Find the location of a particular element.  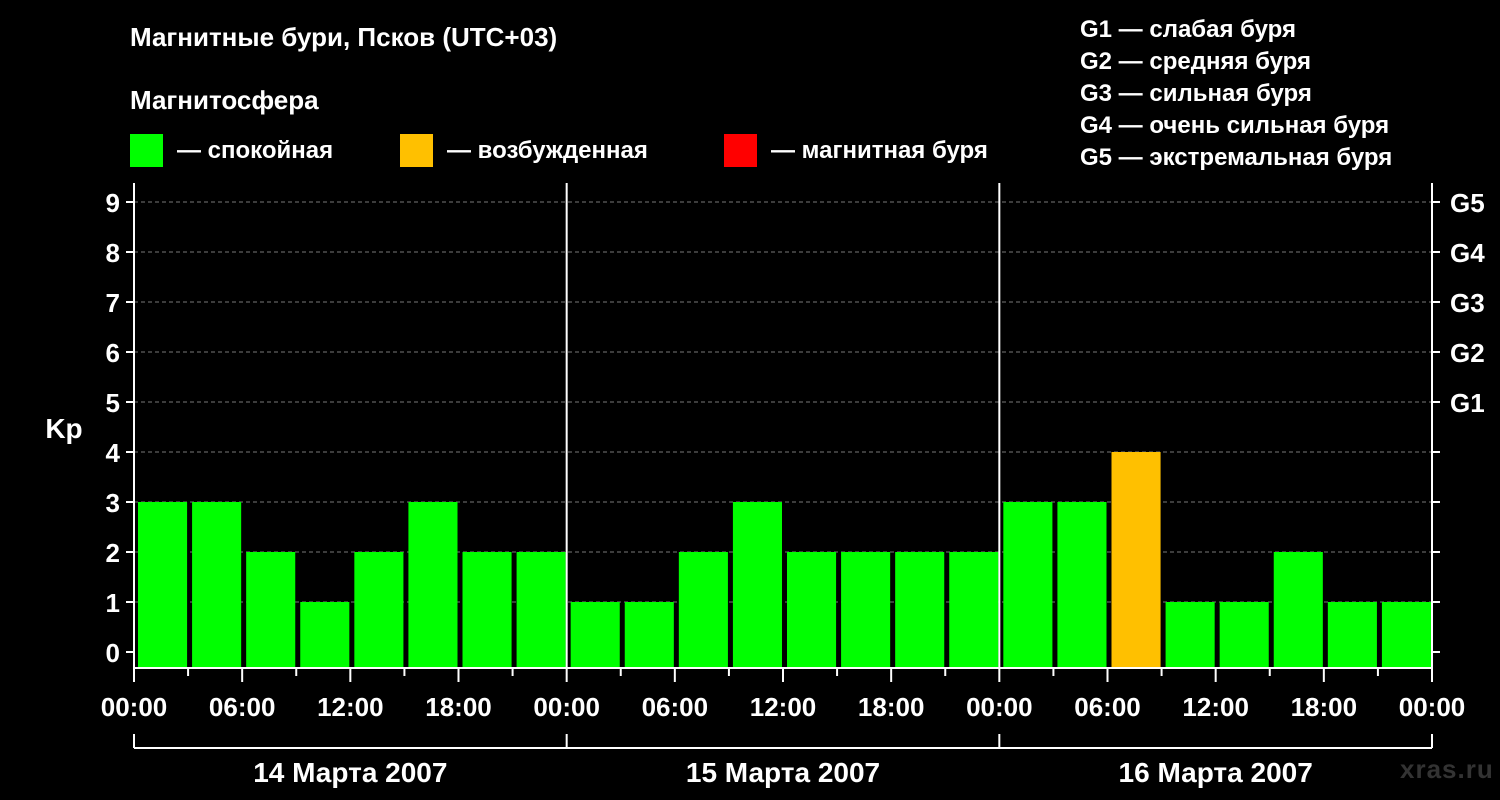

day-label: 16 Марта 2007 is located at coordinates (1216, 772).